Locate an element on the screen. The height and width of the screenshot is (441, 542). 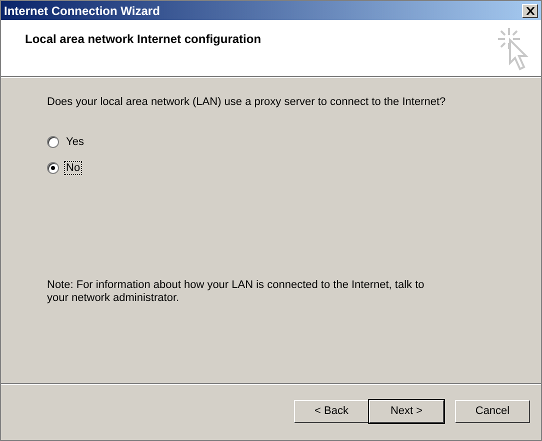
window-title: Internet Connection Wizard is located at coordinates (82, 11).